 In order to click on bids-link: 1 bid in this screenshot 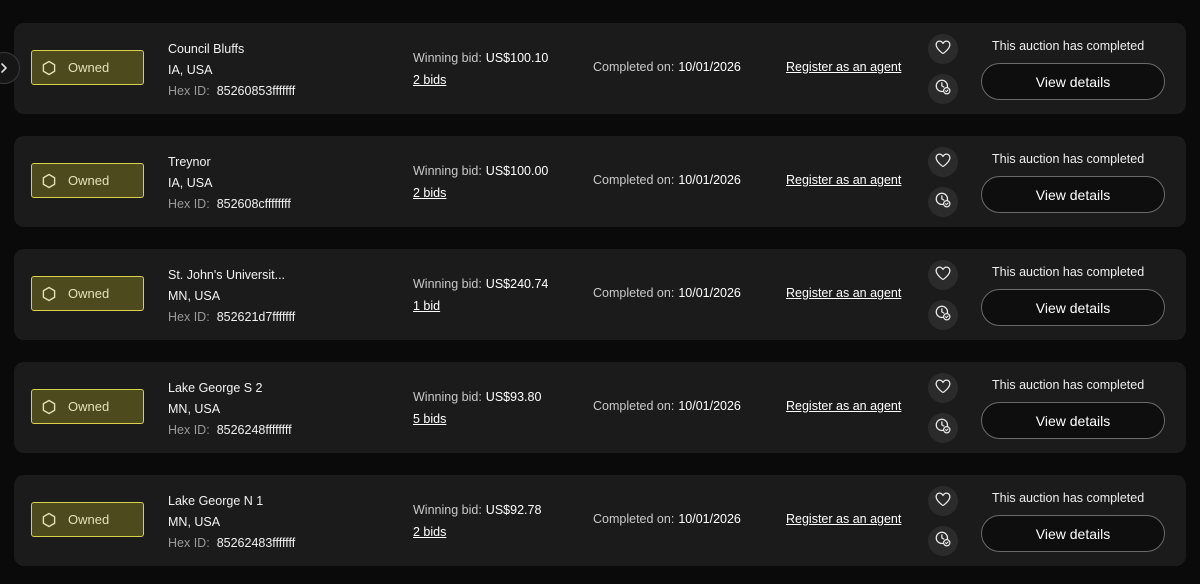, I will do `click(426, 306)`.